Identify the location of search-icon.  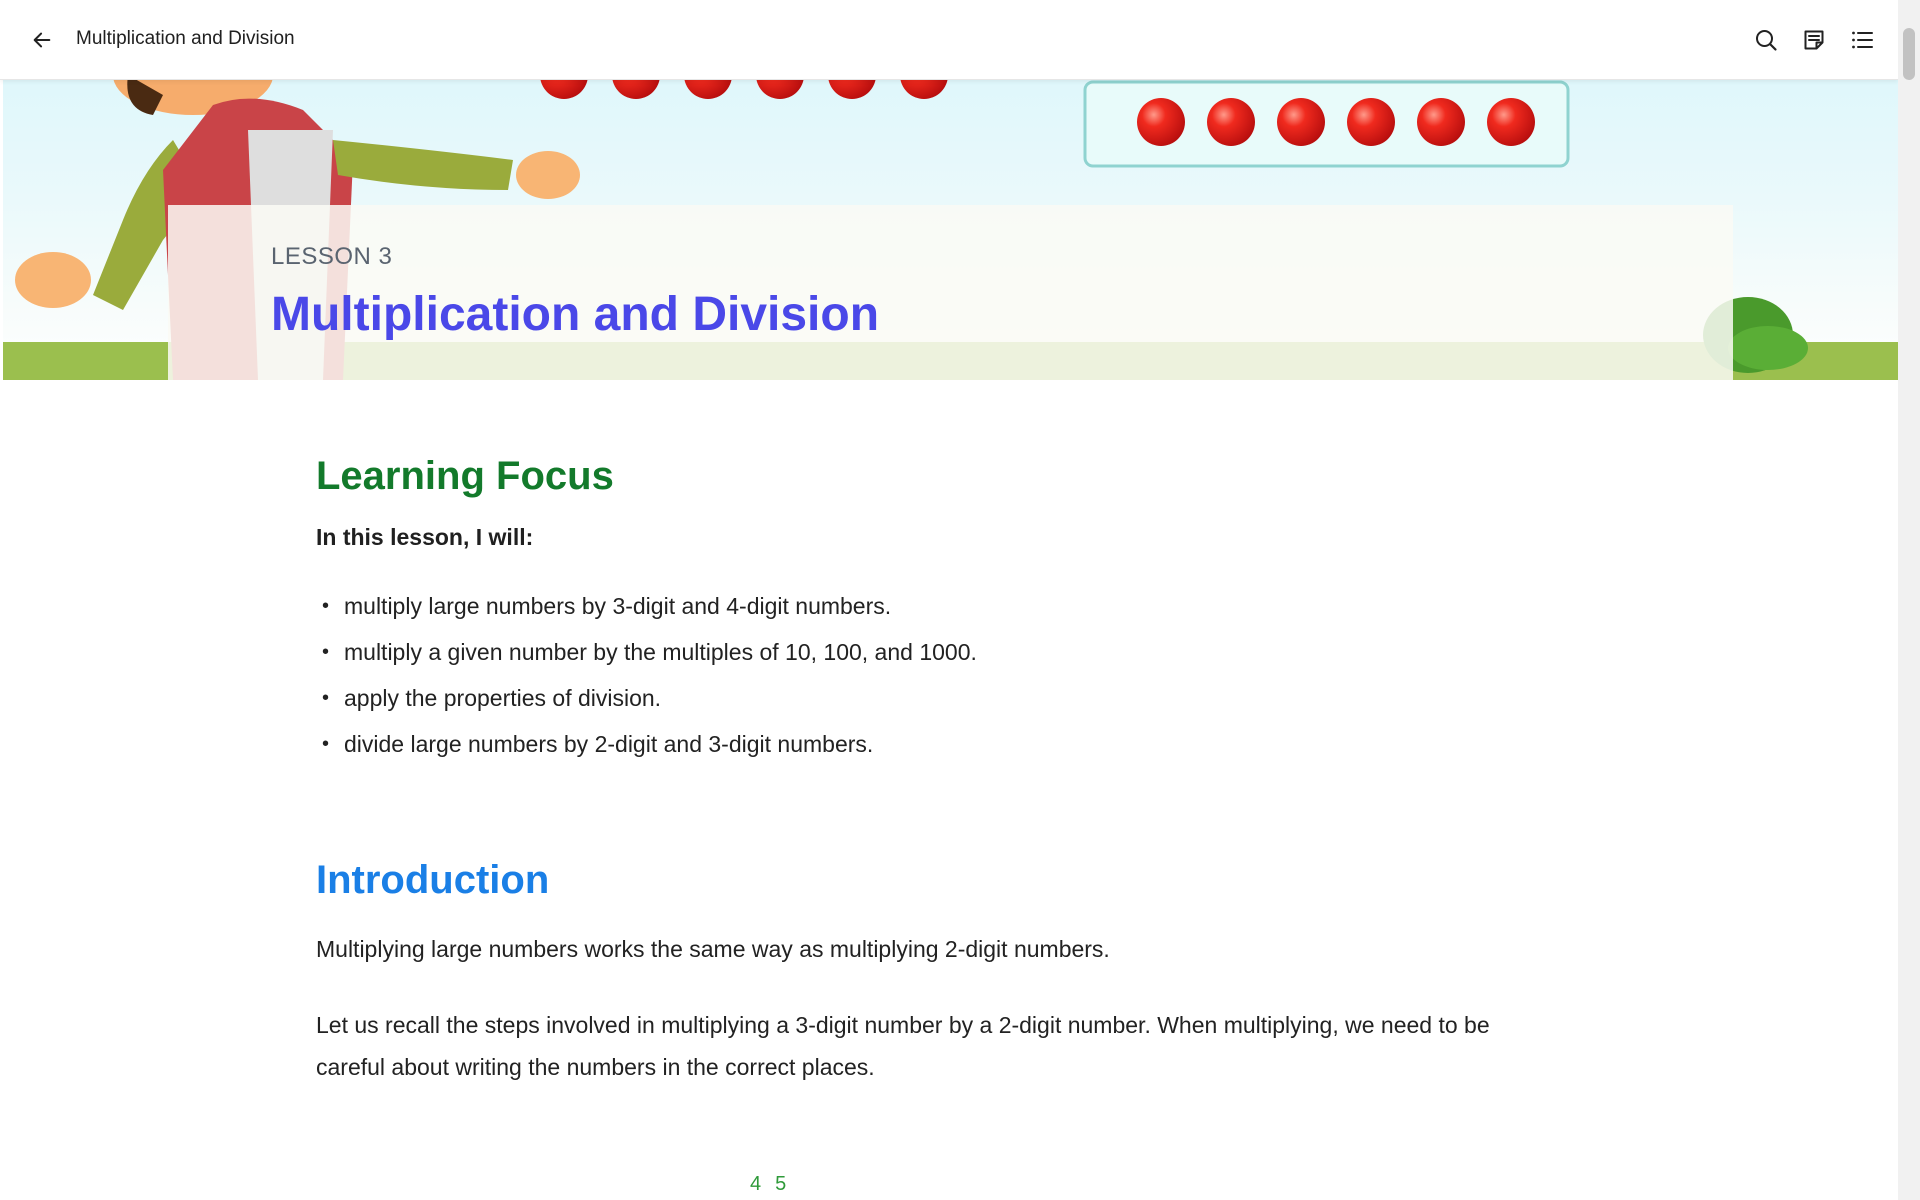
(1766, 40).